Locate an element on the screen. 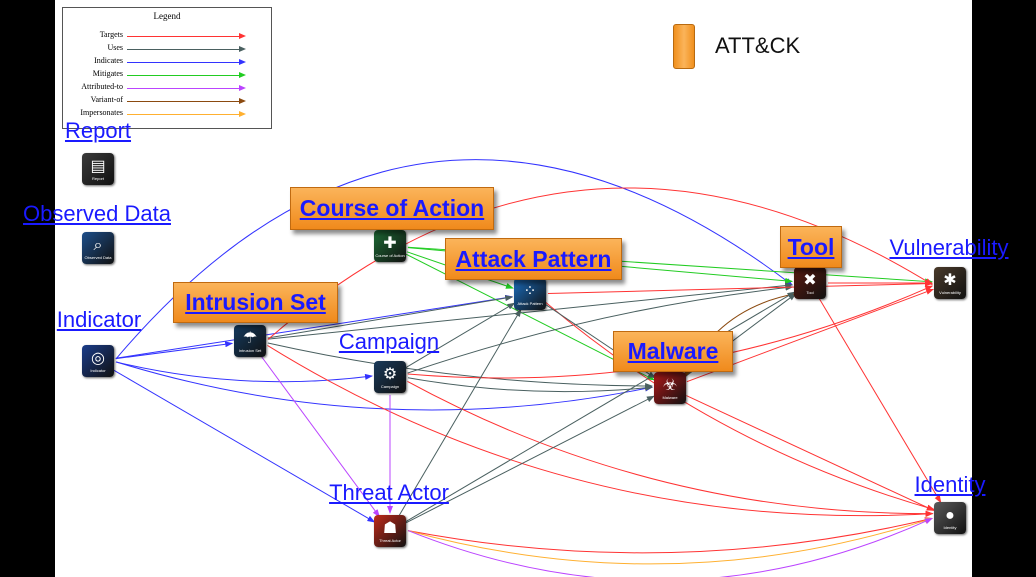 The width and height of the screenshot is (1036, 577). node-link-report: Report is located at coordinates (98, 131).